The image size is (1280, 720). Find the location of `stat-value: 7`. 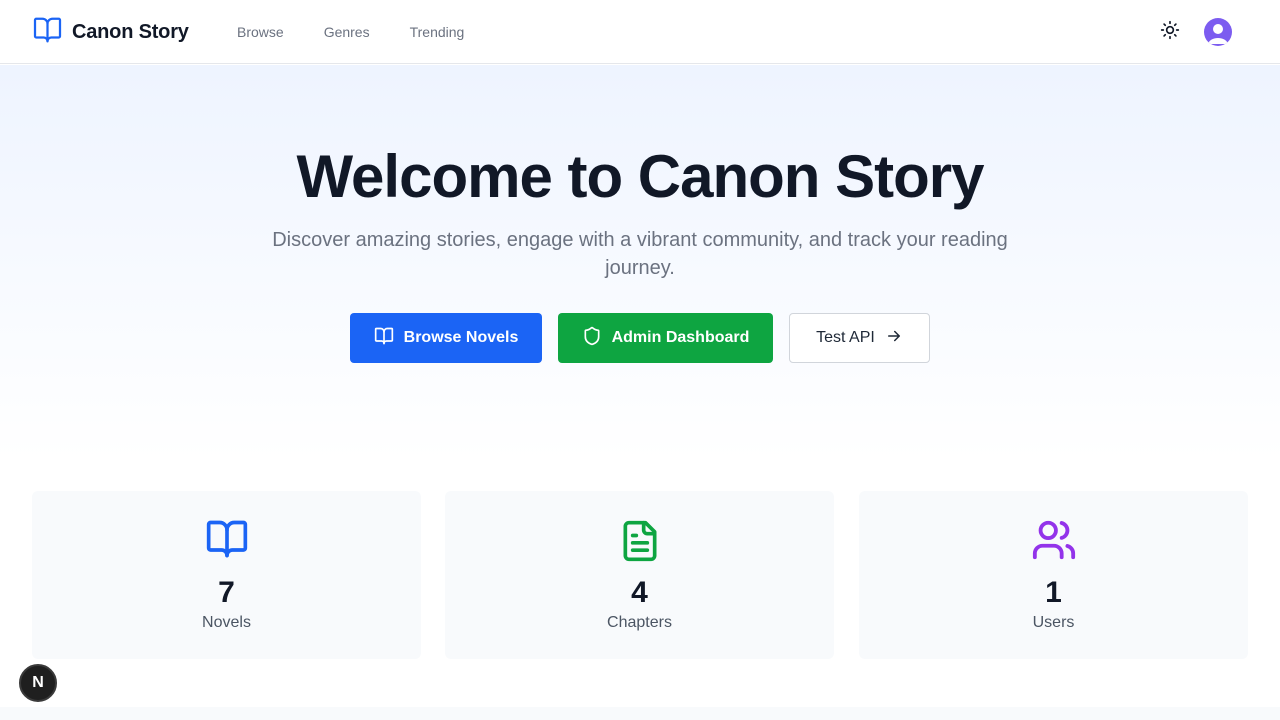

stat-value: 7 is located at coordinates (226, 592).